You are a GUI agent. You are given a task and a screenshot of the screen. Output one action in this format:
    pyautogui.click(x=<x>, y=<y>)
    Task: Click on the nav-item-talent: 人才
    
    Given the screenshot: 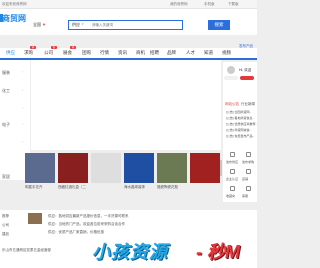 What is the action you would take?
    pyautogui.click(x=190, y=53)
    